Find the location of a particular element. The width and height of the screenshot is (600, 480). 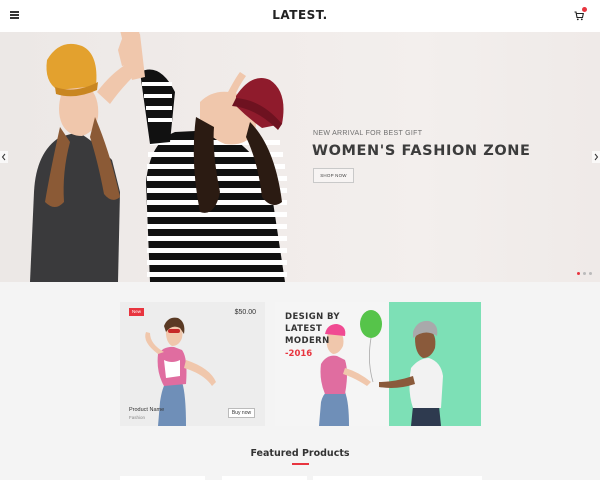

product-category: Fashion is located at coordinates (137, 417).